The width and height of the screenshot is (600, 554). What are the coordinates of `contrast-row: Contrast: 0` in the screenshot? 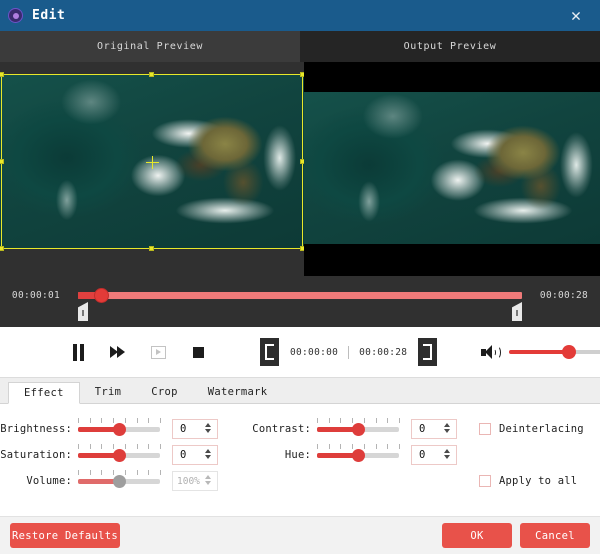 It's located at (350, 429).